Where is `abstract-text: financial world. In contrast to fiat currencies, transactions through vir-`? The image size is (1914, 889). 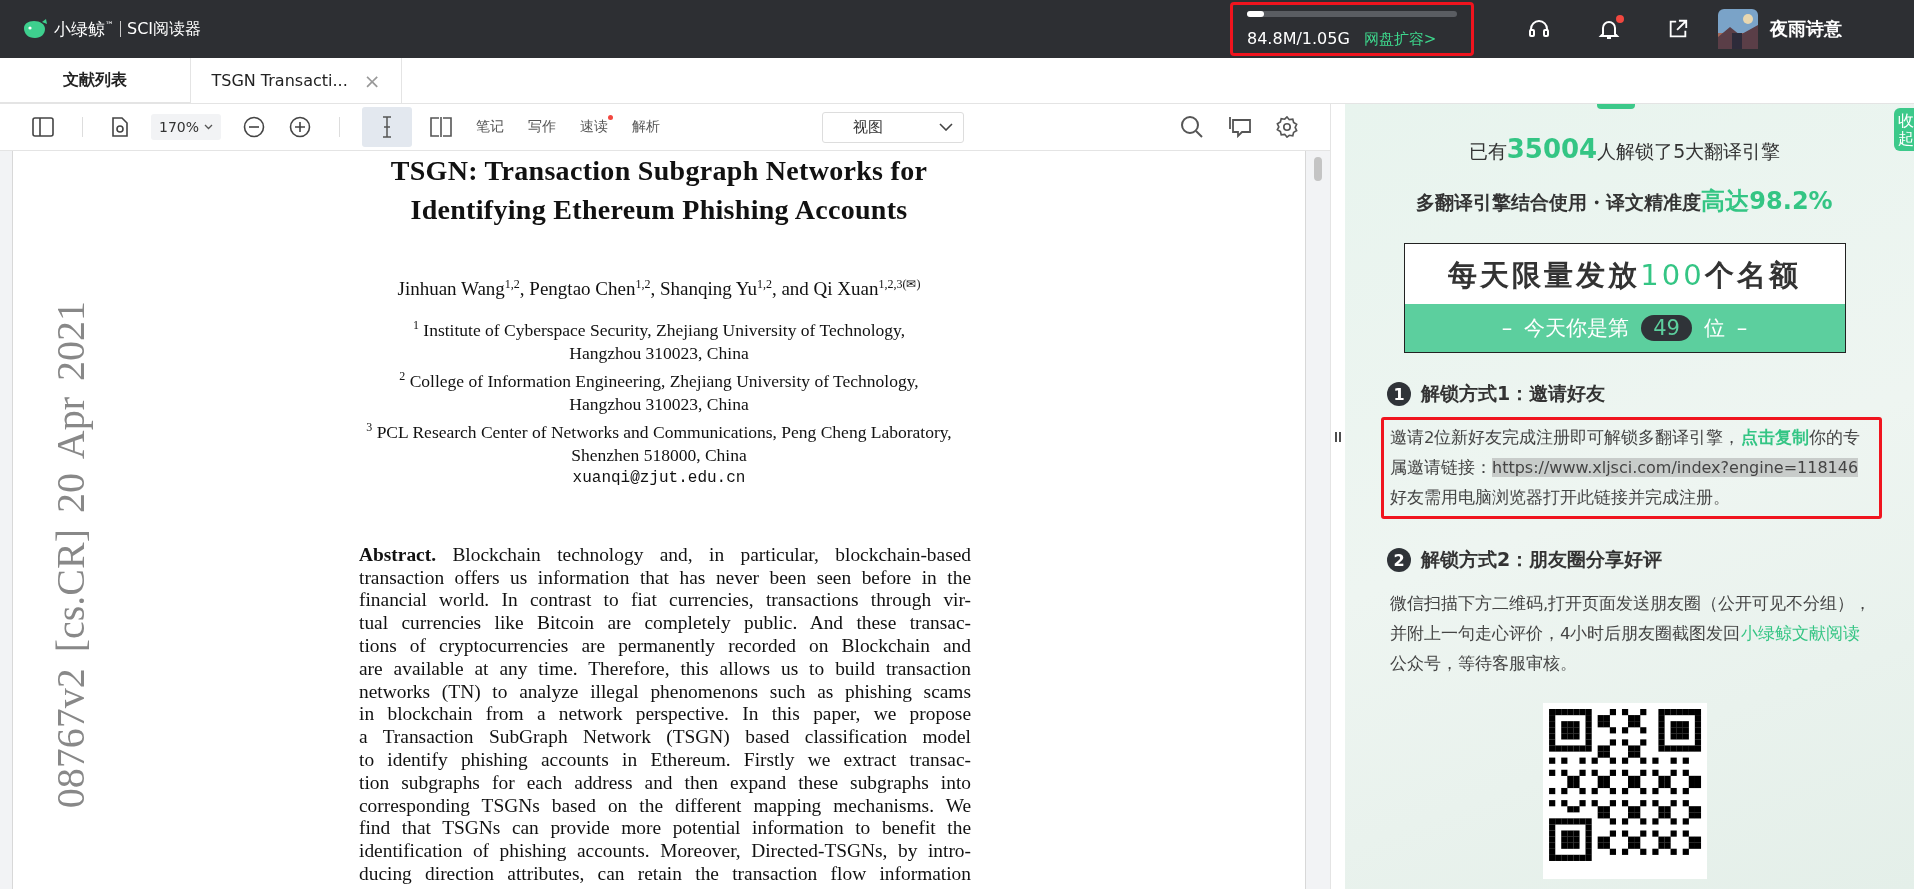 abstract-text: financial world. In contrast to fiat currencies, transactions through vir- is located at coordinates (665, 601).